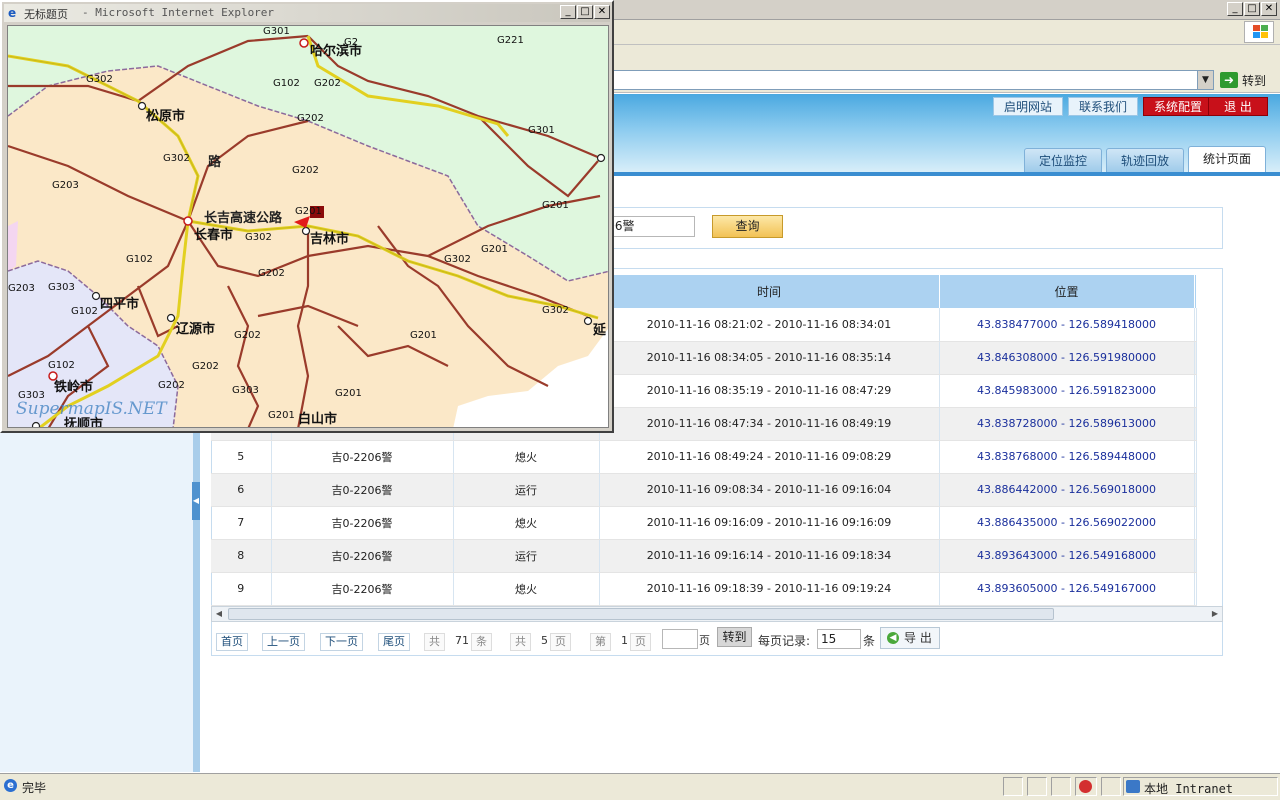 This screenshot has height=800, width=1280. What do you see at coordinates (351, 42) in the screenshot?
I see `road-label: G2` at bounding box center [351, 42].